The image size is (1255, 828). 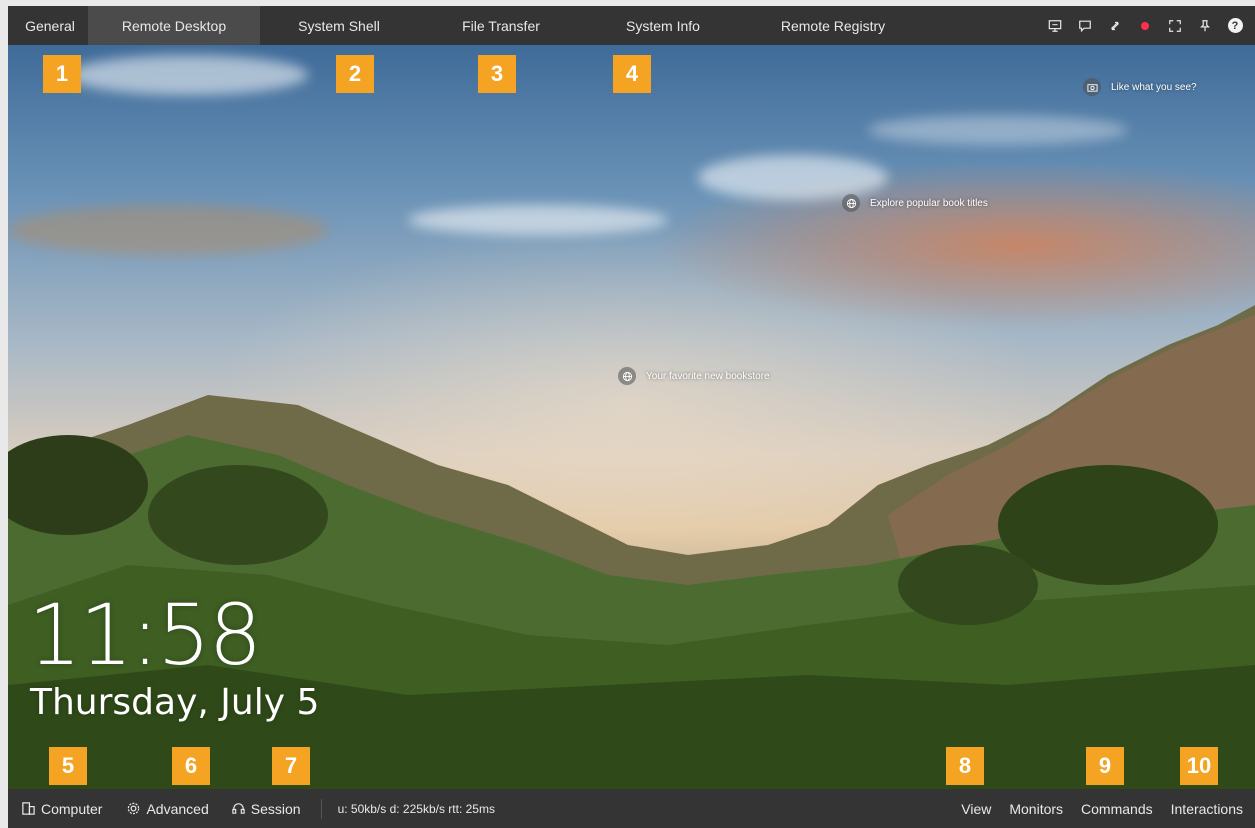 I want to click on hotspot-bookstore: Your favorite new bookstore, so click(x=694, y=376).